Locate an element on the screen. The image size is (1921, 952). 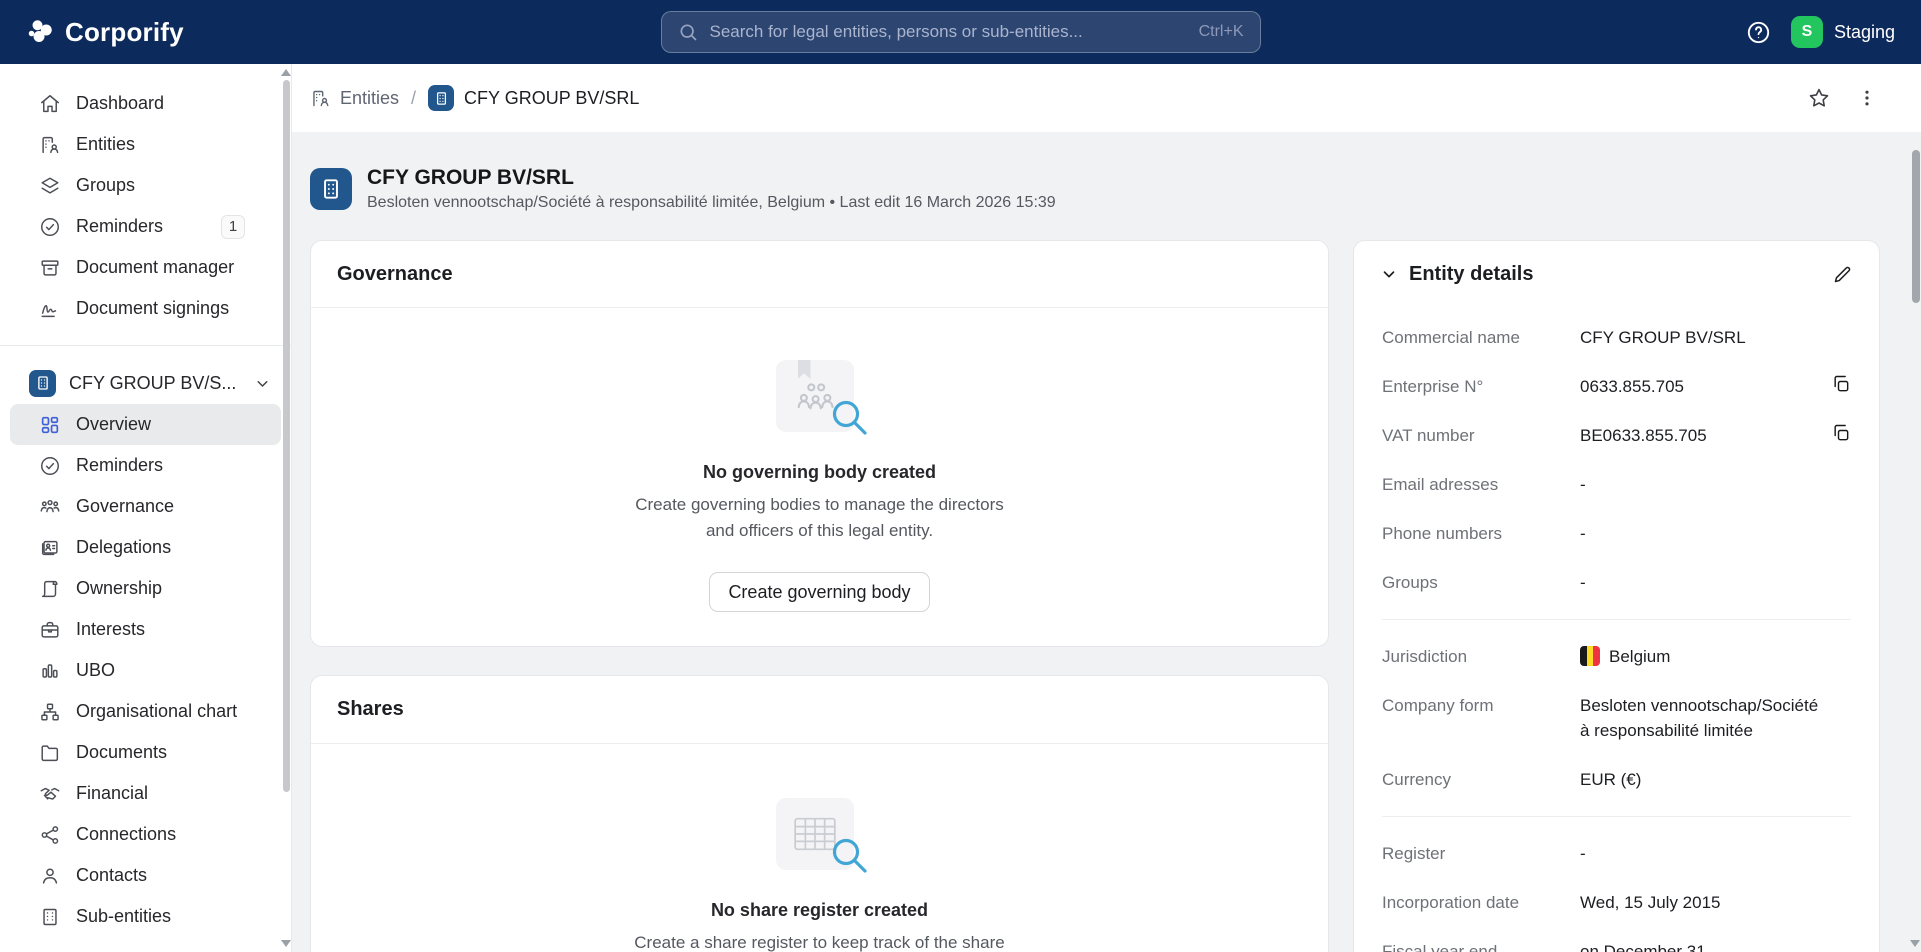
sidebar-item-label: Ownership is located at coordinates (119, 588).